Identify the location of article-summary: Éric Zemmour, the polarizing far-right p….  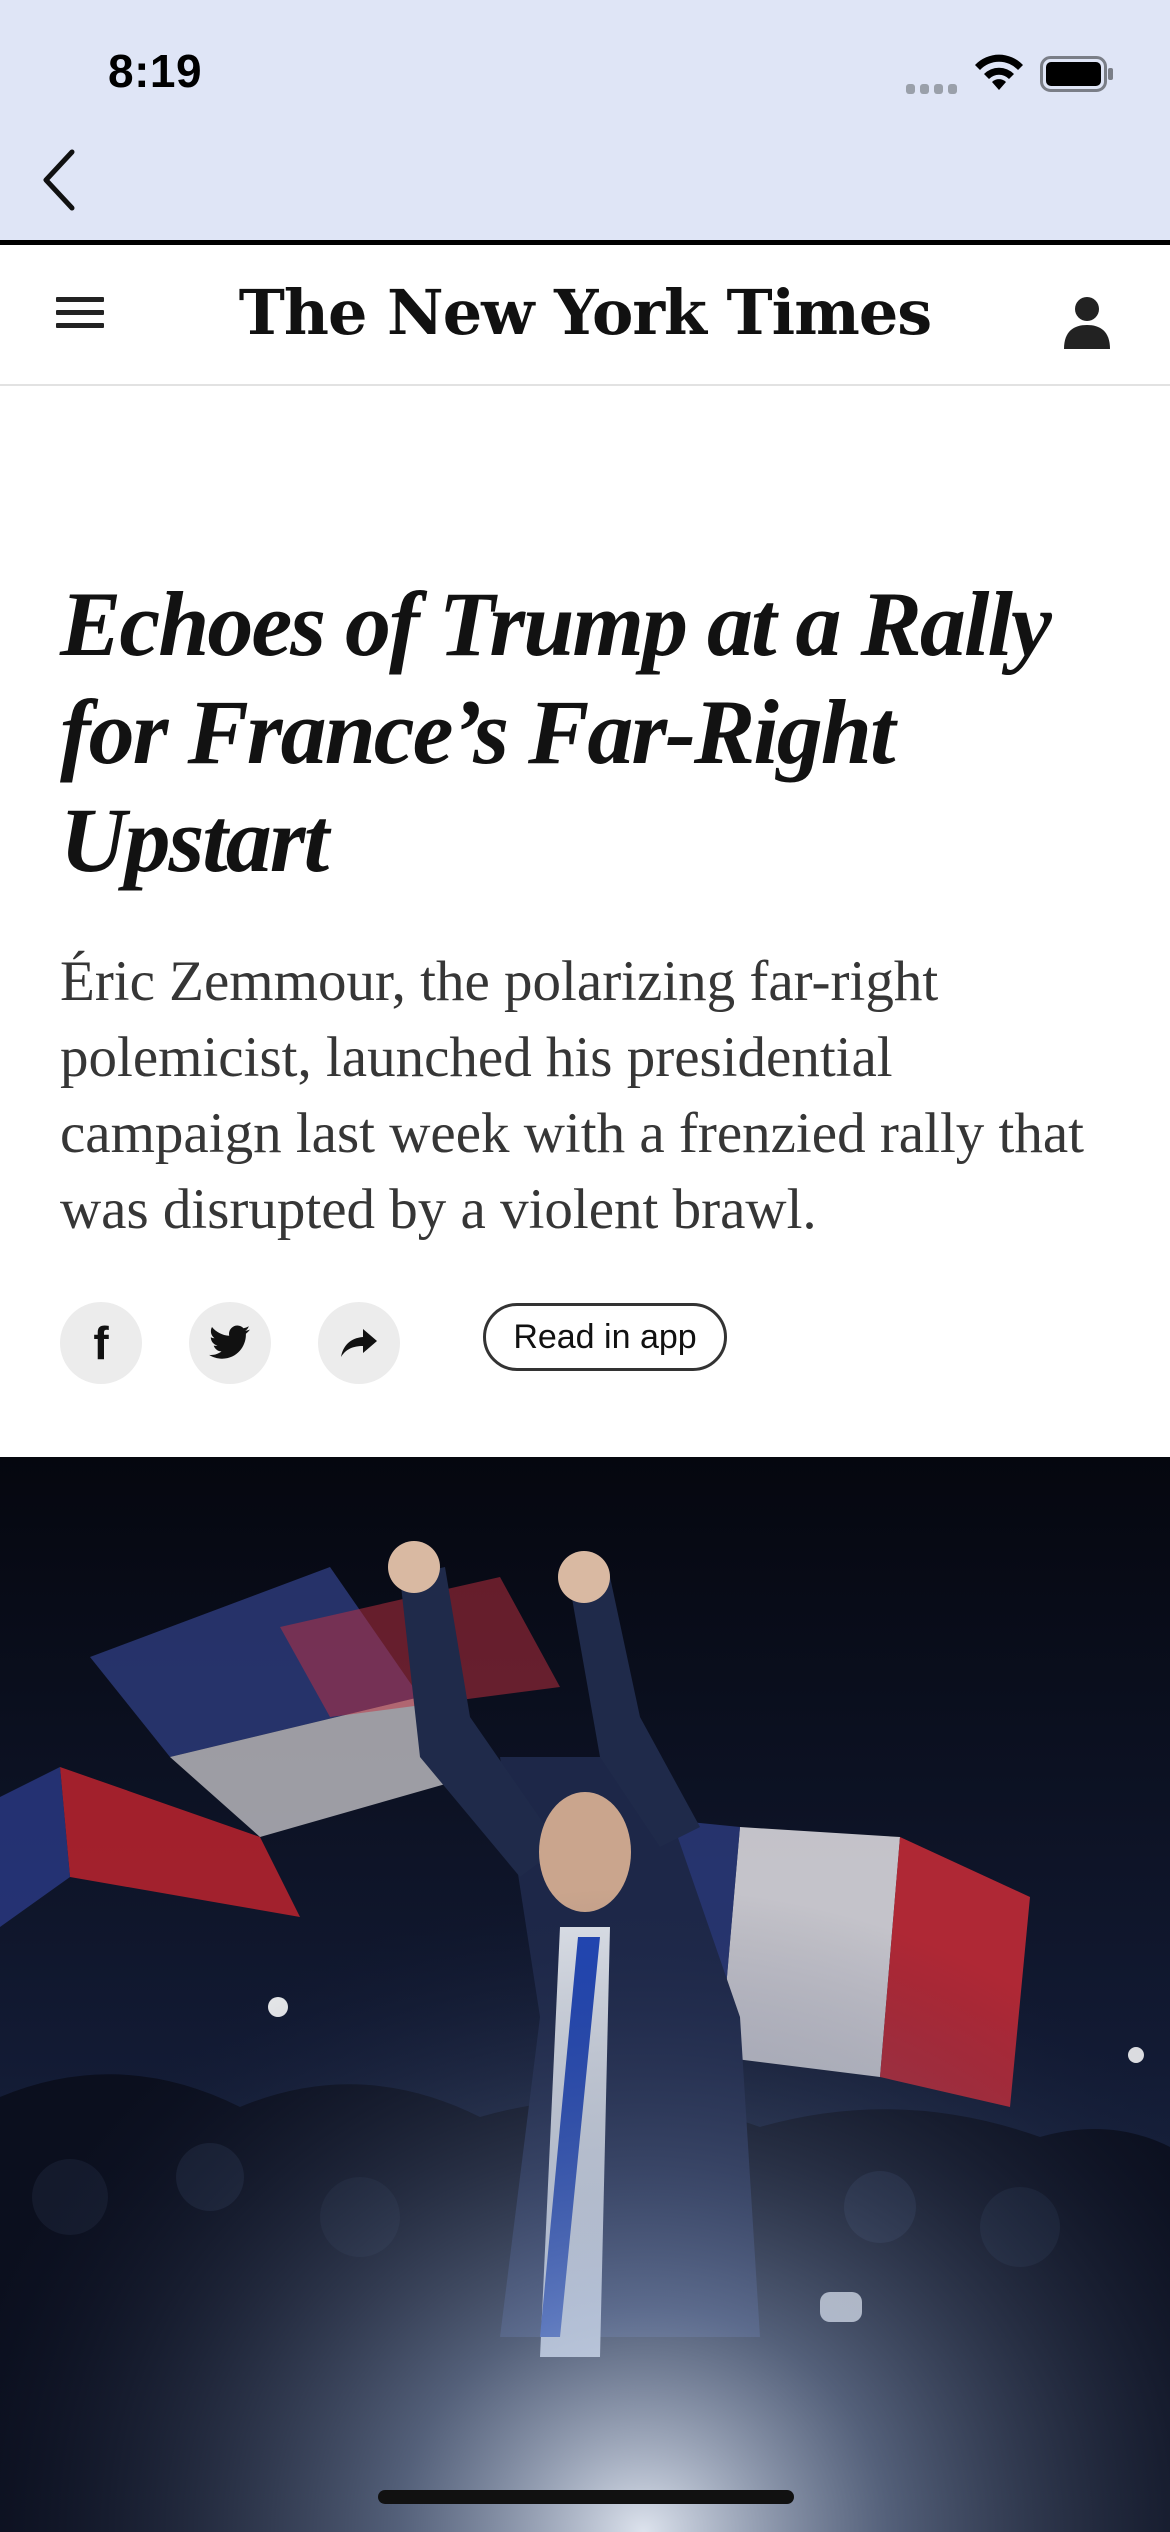
(572, 1095).